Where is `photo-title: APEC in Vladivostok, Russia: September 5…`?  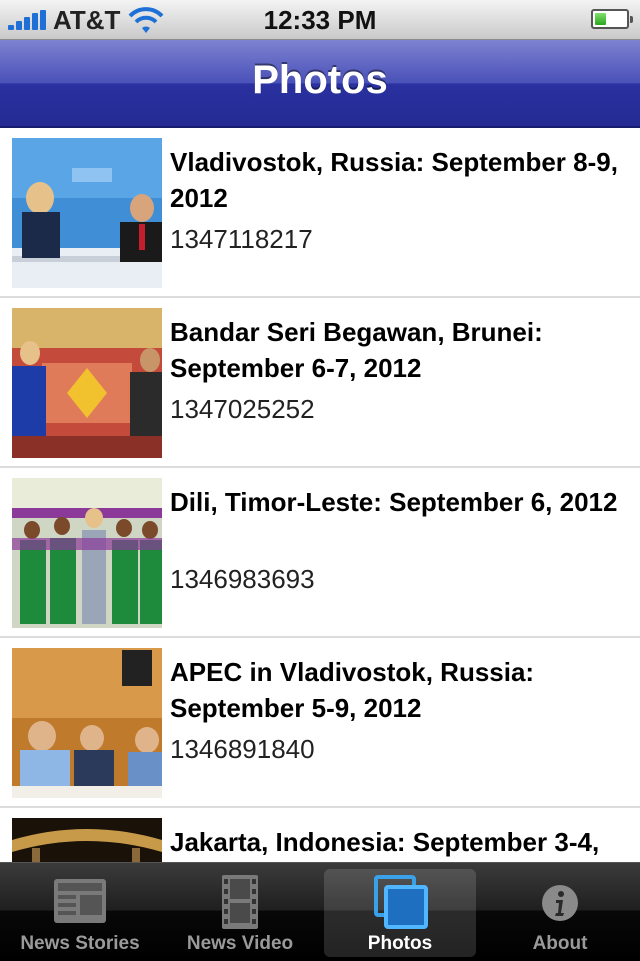
photo-title: APEC in Vladivostok, Russia: September 5… is located at coordinates (352, 690).